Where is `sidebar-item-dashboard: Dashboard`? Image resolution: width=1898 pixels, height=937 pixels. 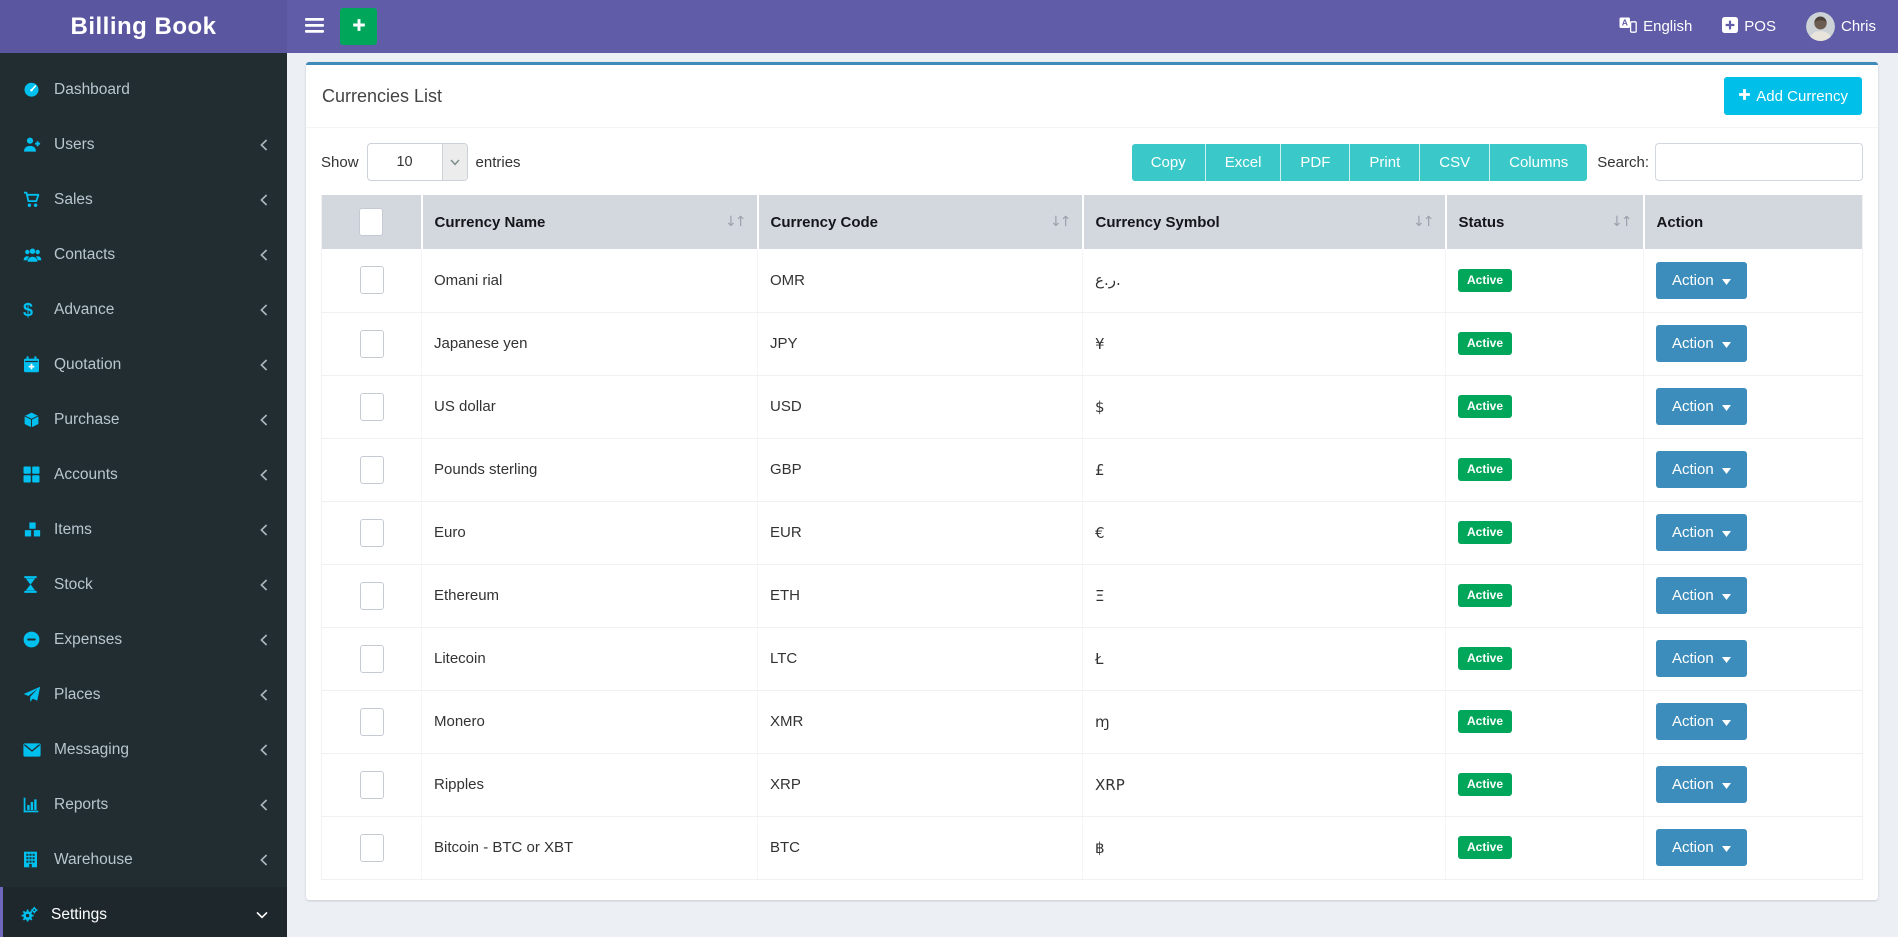
sidebar-item-dashboard: Dashboard is located at coordinates (143, 89).